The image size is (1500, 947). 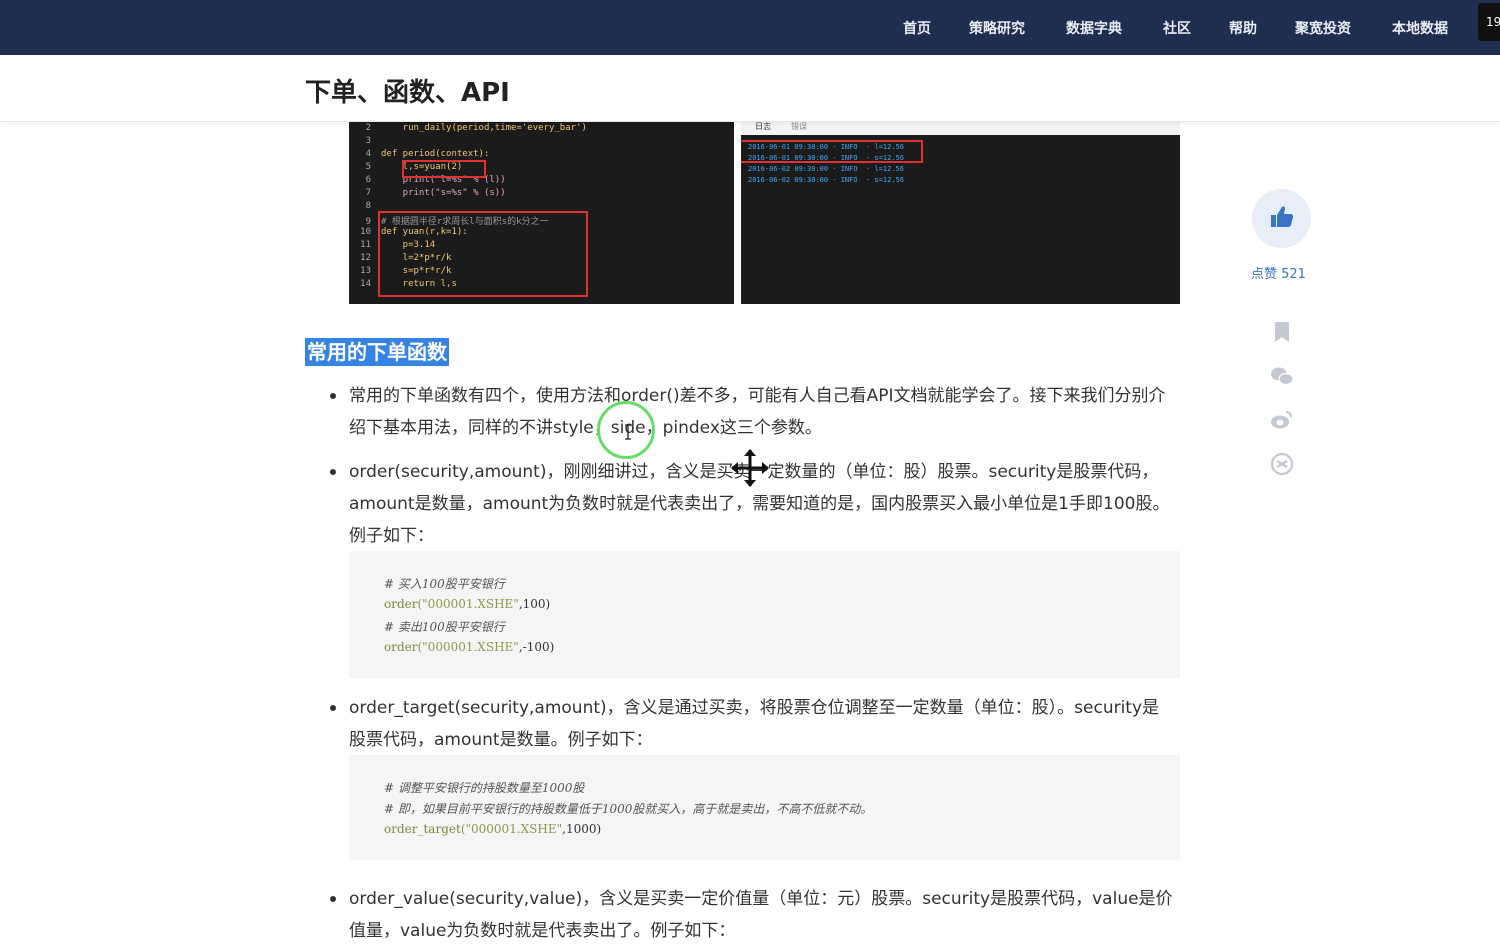 What do you see at coordinates (763, 126) in the screenshot?
I see `tab-log: 日志` at bounding box center [763, 126].